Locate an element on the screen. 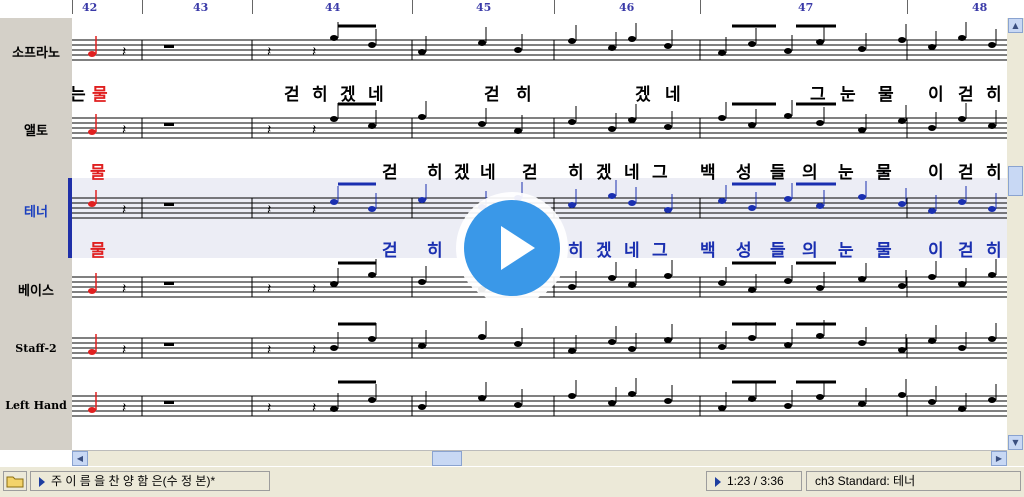 The image size is (1024, 497). play-button is located at coordinates (512, 248).